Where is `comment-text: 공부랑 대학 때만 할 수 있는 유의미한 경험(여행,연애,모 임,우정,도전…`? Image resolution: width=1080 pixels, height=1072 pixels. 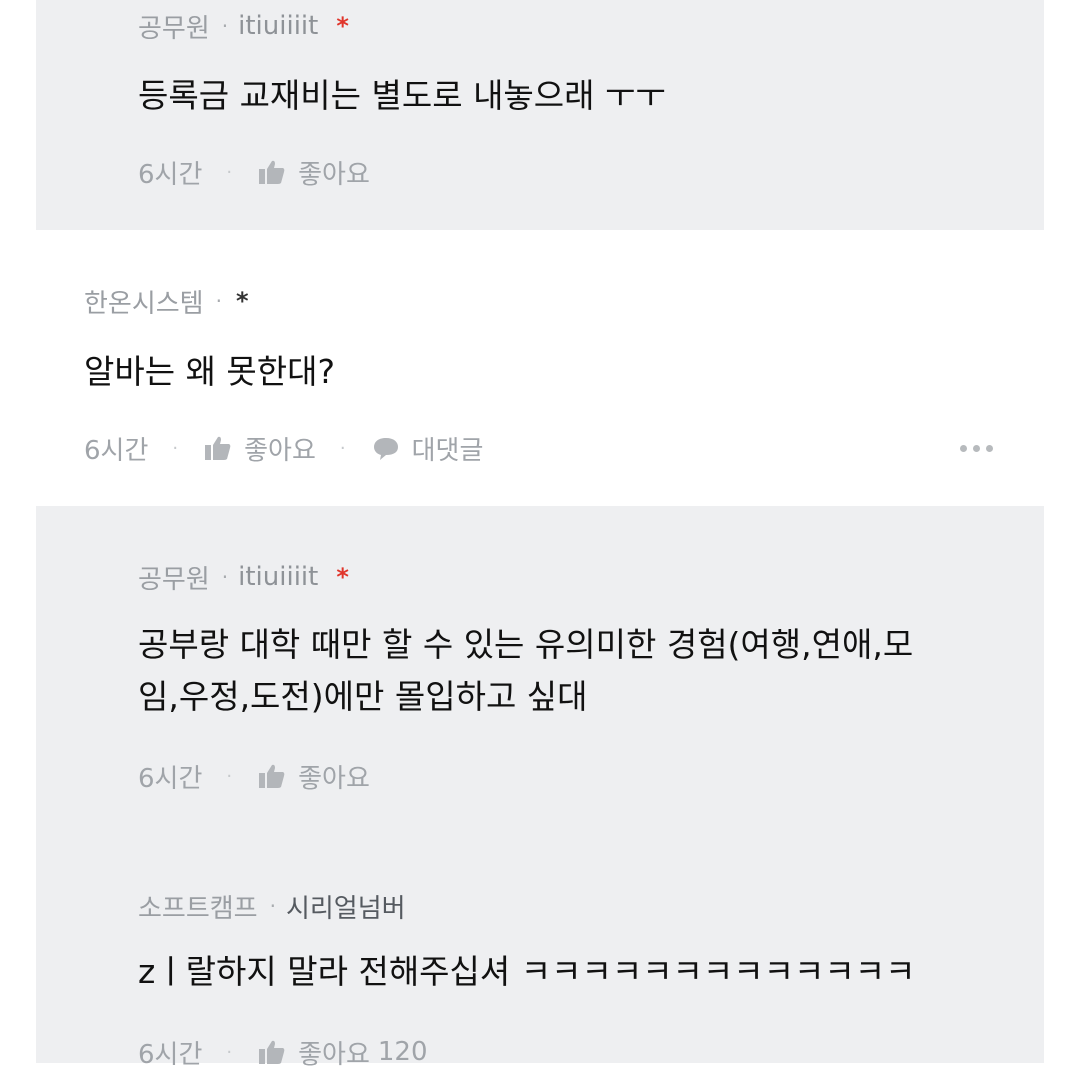
comment-text: 공부랑 대학 때만 할 수 있는 유의미한 경험(여행,연애,모 임,우정,도전… is located at coordinates (525, 671).